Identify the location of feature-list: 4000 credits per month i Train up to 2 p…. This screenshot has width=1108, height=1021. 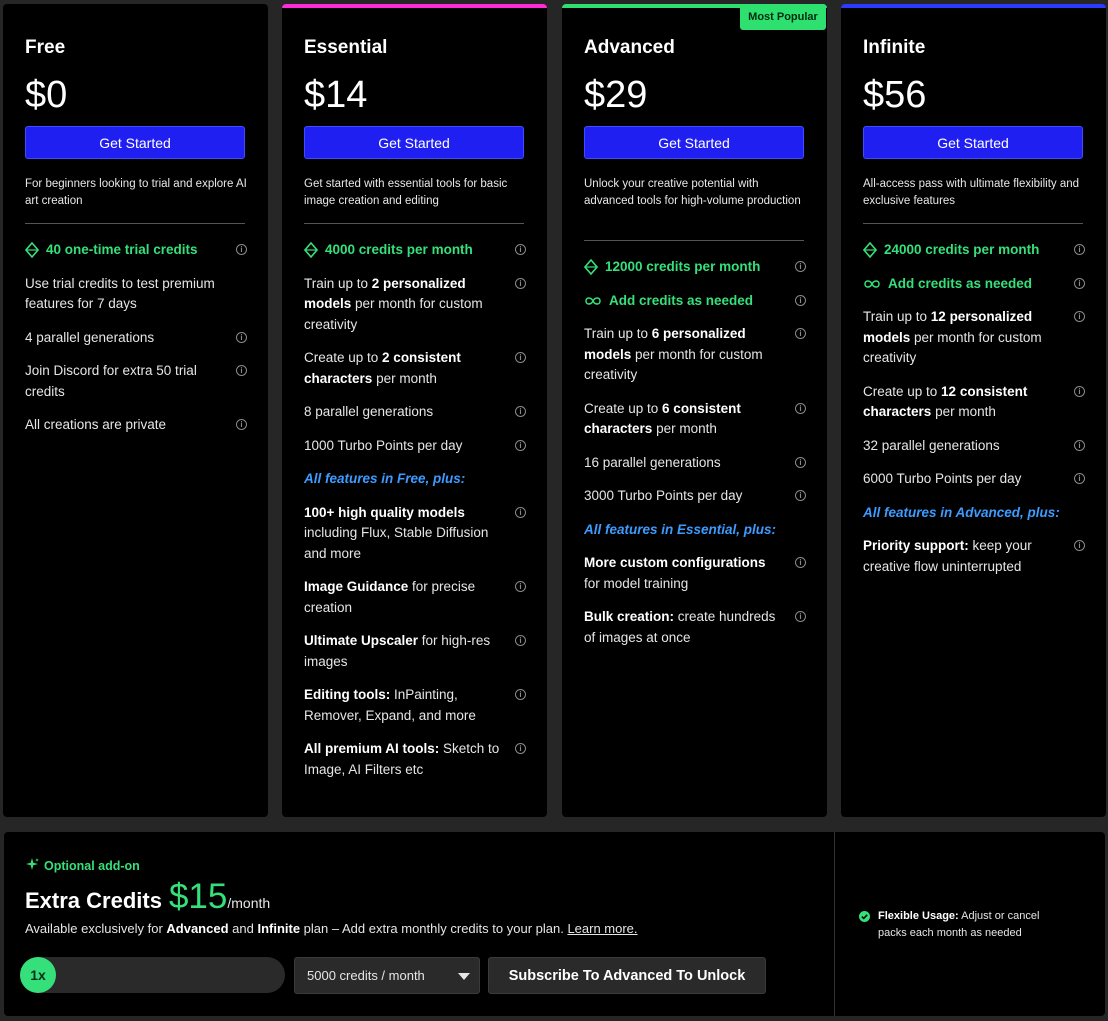
(415, 516).